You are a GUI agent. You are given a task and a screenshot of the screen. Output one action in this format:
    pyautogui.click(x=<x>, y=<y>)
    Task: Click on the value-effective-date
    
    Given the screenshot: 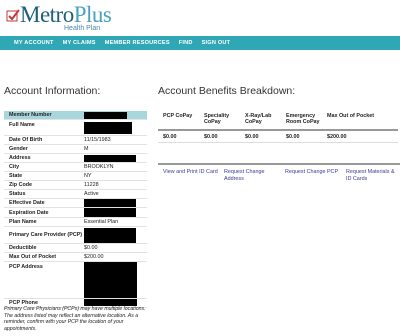 What is the action you would take?
    pyautogui.click(x=115, y=203)
    